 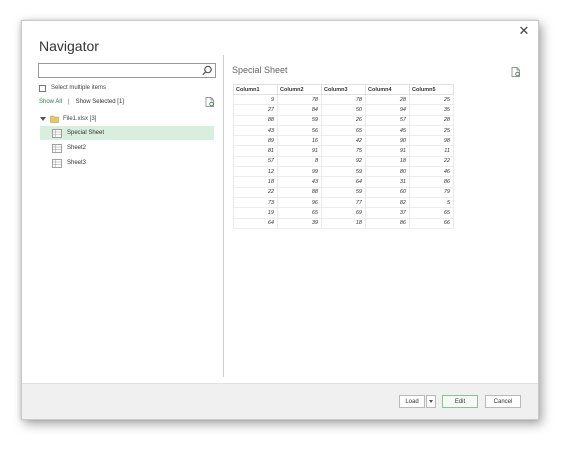 What do you see at coordinates (431, 202) in the screenshot?
I see `table-cell: 5` at bounding box center [431, 202].